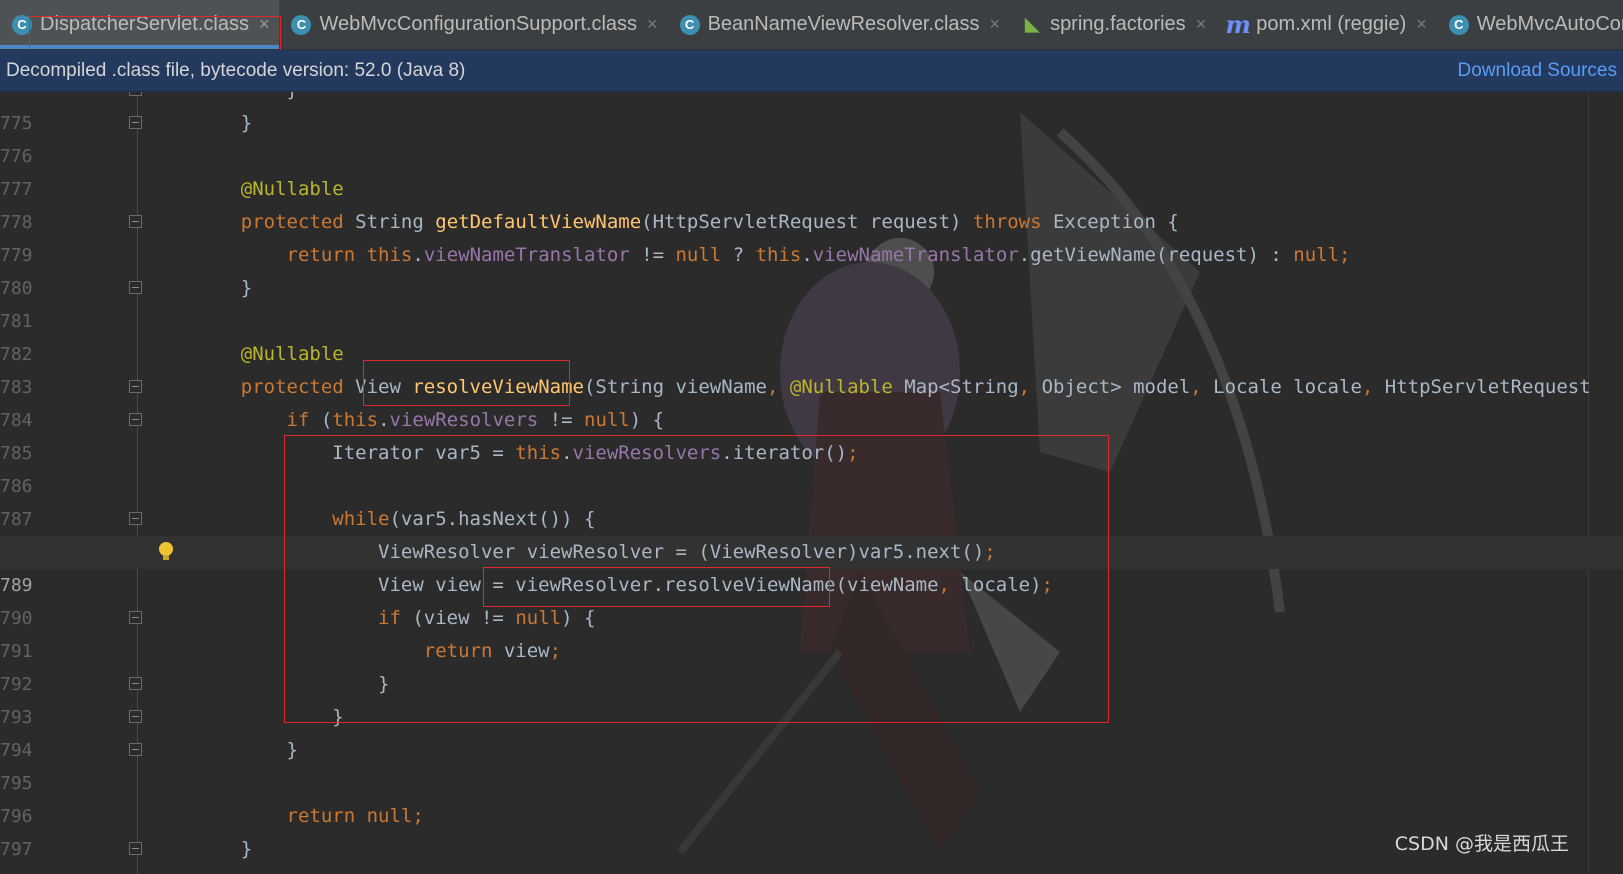  What do you see at coordinates (811, 137) in the screenshot?
I see `code-line: 776 }` at bounding box center [811, 137].